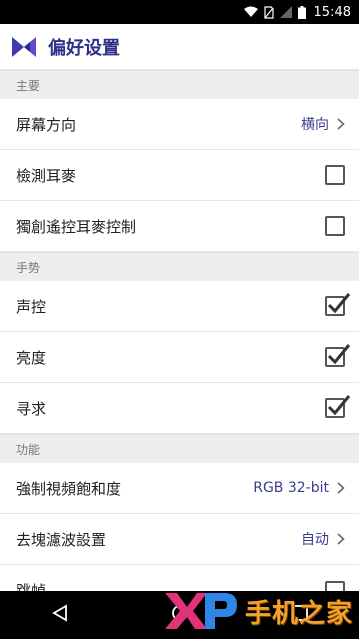  I want to click on wifi-icon, so click(250, 12).